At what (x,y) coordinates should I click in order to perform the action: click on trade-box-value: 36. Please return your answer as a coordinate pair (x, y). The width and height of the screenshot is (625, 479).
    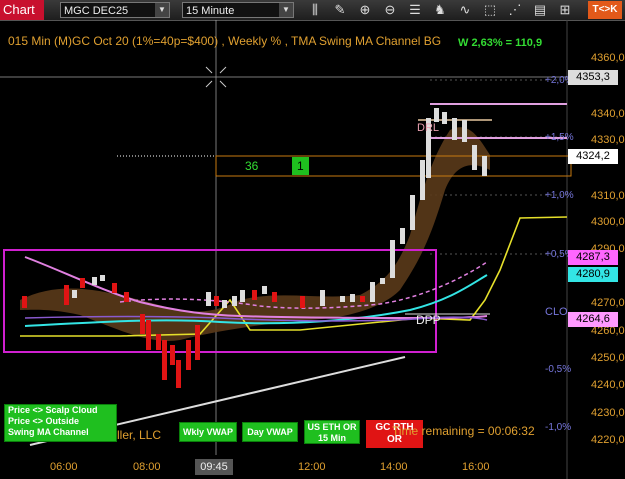
    Looking at the image, I should click on (252, 166).